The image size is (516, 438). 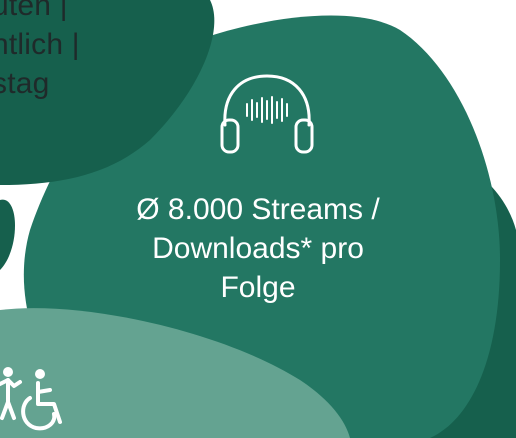 What do you see at coordinates (7, 234) in the screenshot?
I see `left-sliver` at bounding box center [7, 234].